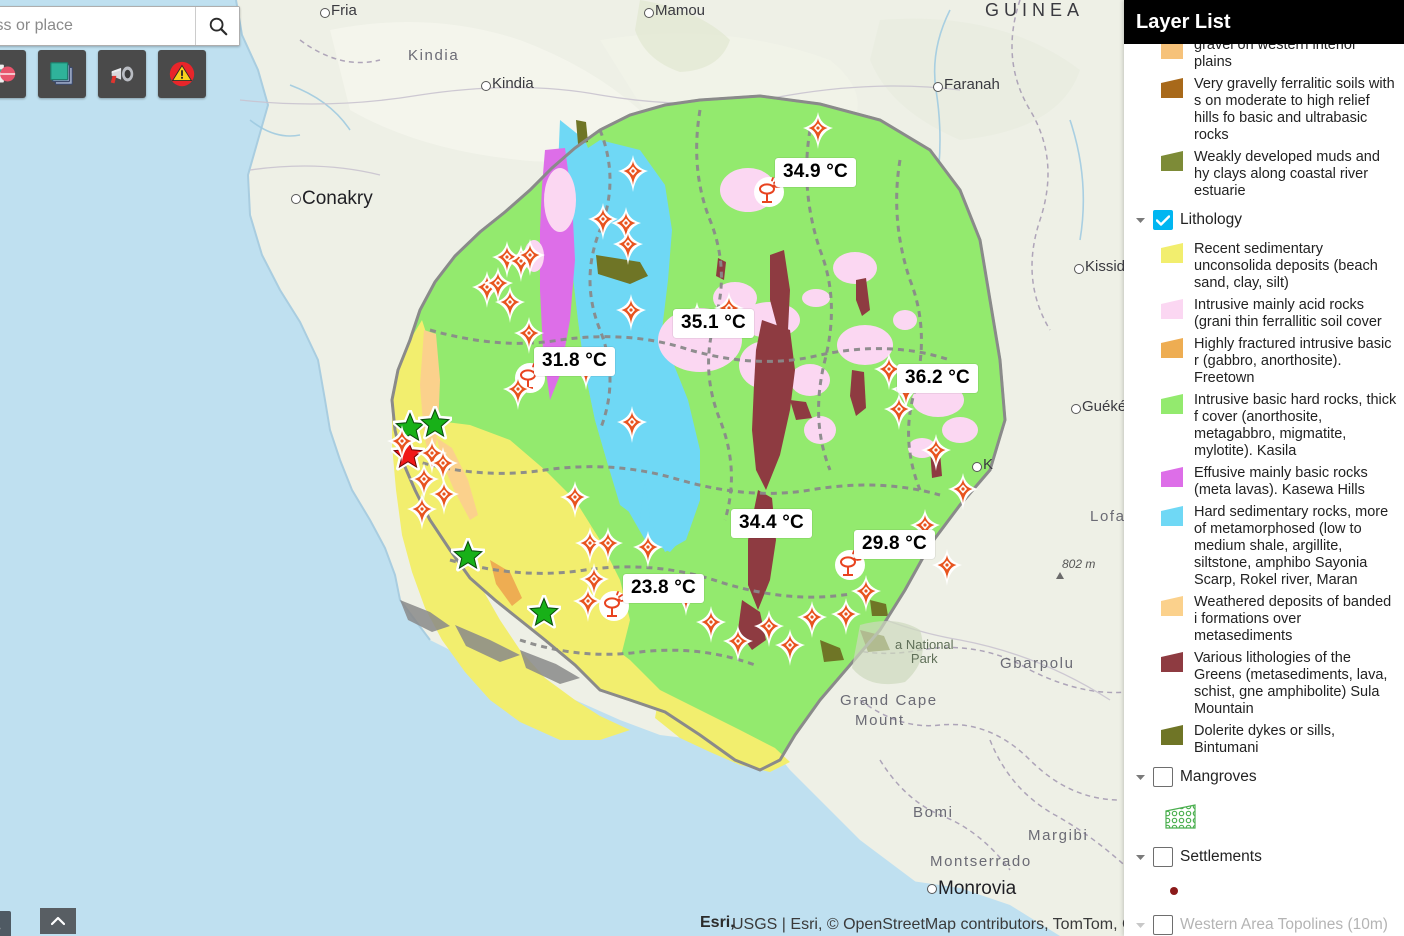  What do you see at coordinates (1163, 857) in the screenshot?
I see `layer-checkbox-settlements` at bounding box center [1163, 857].